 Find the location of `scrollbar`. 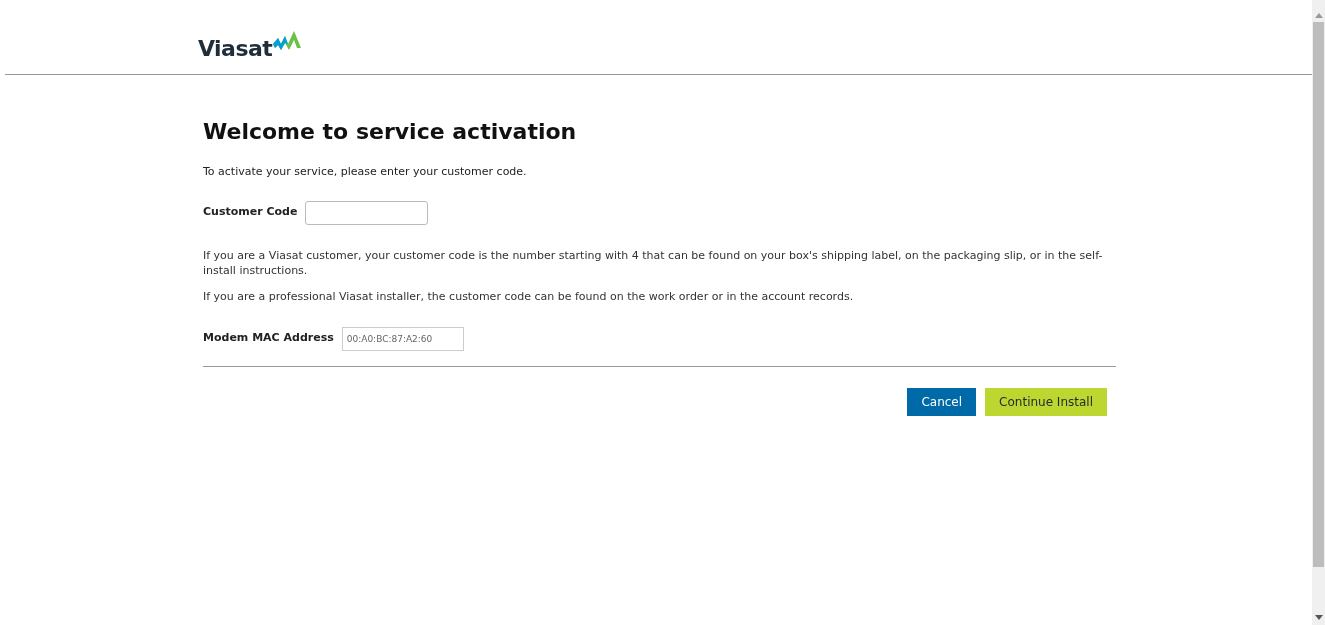

scrollbar is located at coordinates (1318, 312).